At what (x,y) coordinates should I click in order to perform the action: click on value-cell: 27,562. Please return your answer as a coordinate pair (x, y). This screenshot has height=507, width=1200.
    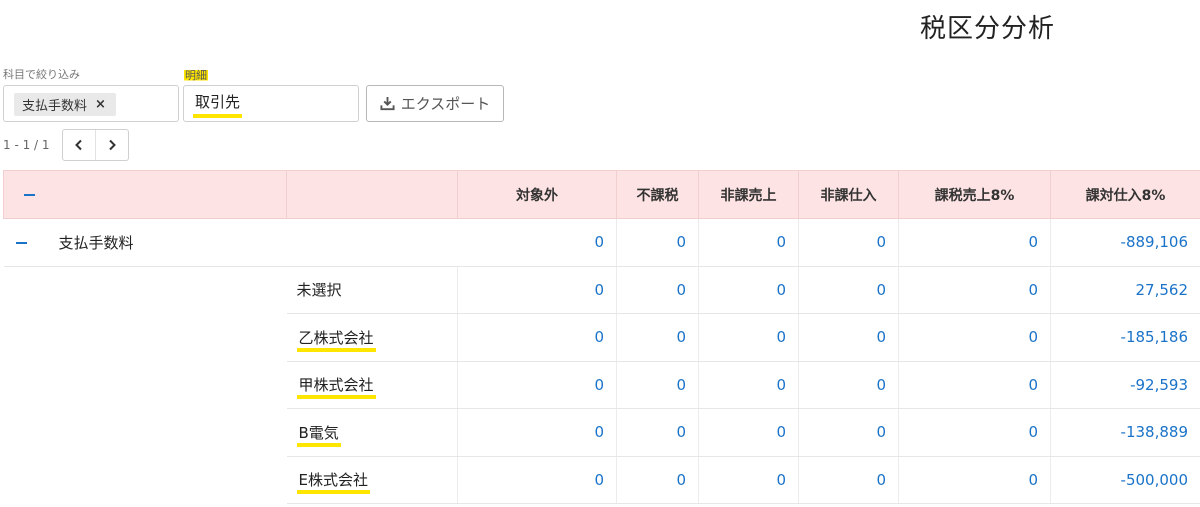
    Looking at the image, I should click on (1125, 290).